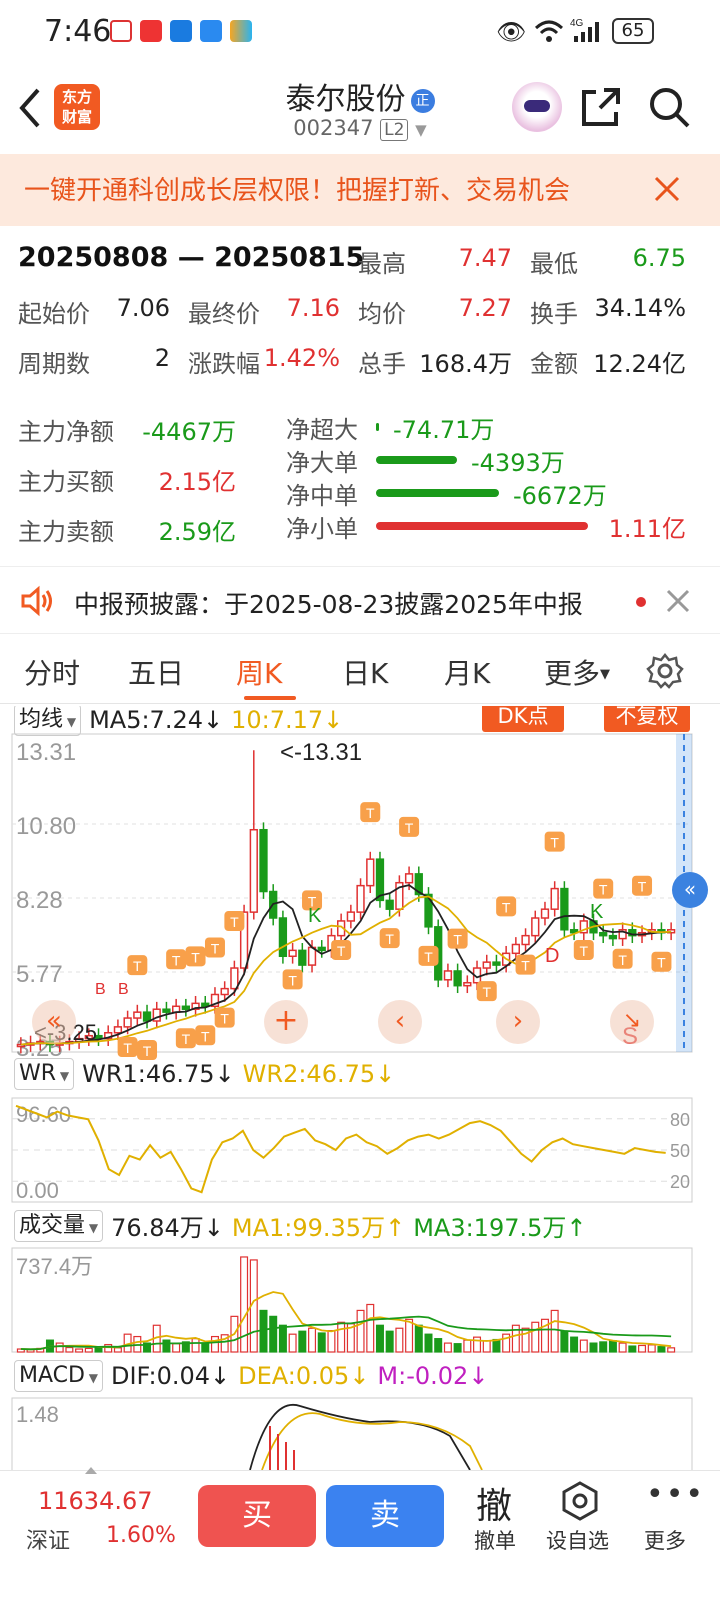 This screenshot has height=1600, width=720. Describe the element at coordinates (394, 130) in the screenshot. I see `level-badge: L2` at that location.